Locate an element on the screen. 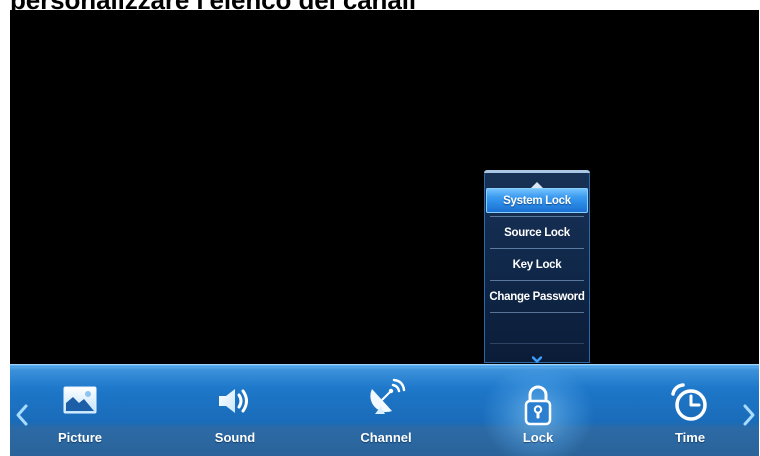 This screenshot has height=456, width=760. menu-item-time: Time is located at coordinates (690, 410).